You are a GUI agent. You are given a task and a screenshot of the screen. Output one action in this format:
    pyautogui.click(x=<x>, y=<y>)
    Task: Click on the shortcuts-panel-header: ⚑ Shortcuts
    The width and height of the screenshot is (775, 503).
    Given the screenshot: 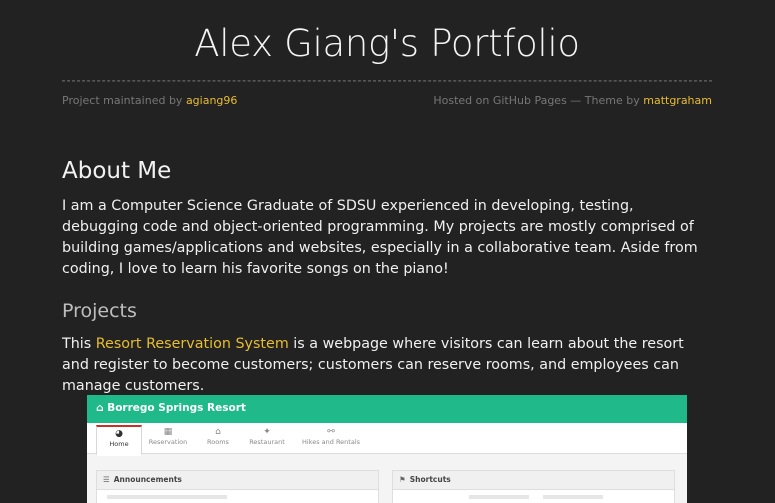 What is the action you would take?
    pyautogui.click(x=533, y=480)
    